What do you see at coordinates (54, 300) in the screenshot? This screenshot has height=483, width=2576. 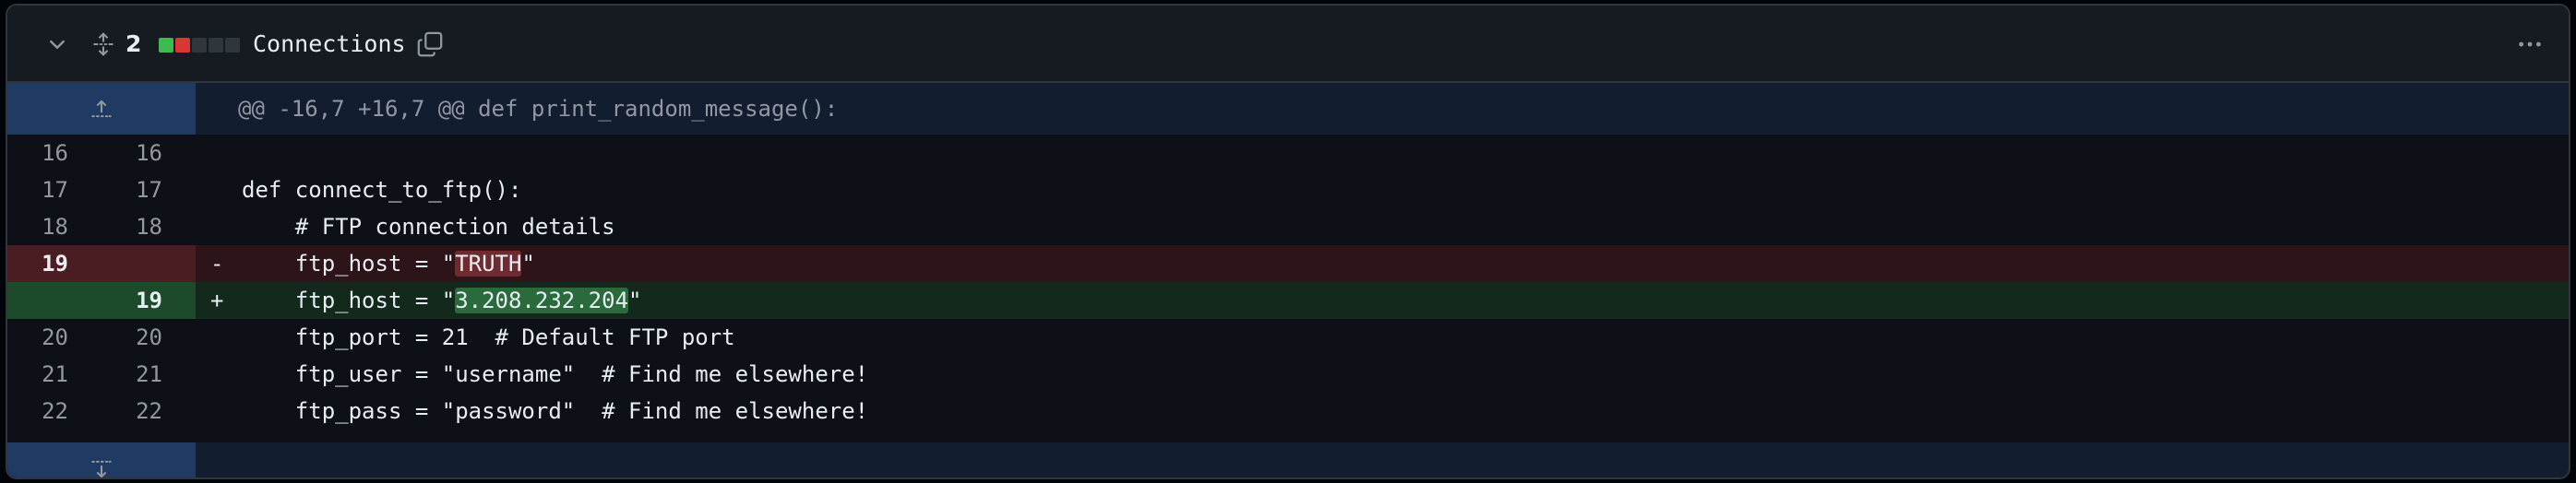 I see `old-line-number` at bounding box center [54, 300].